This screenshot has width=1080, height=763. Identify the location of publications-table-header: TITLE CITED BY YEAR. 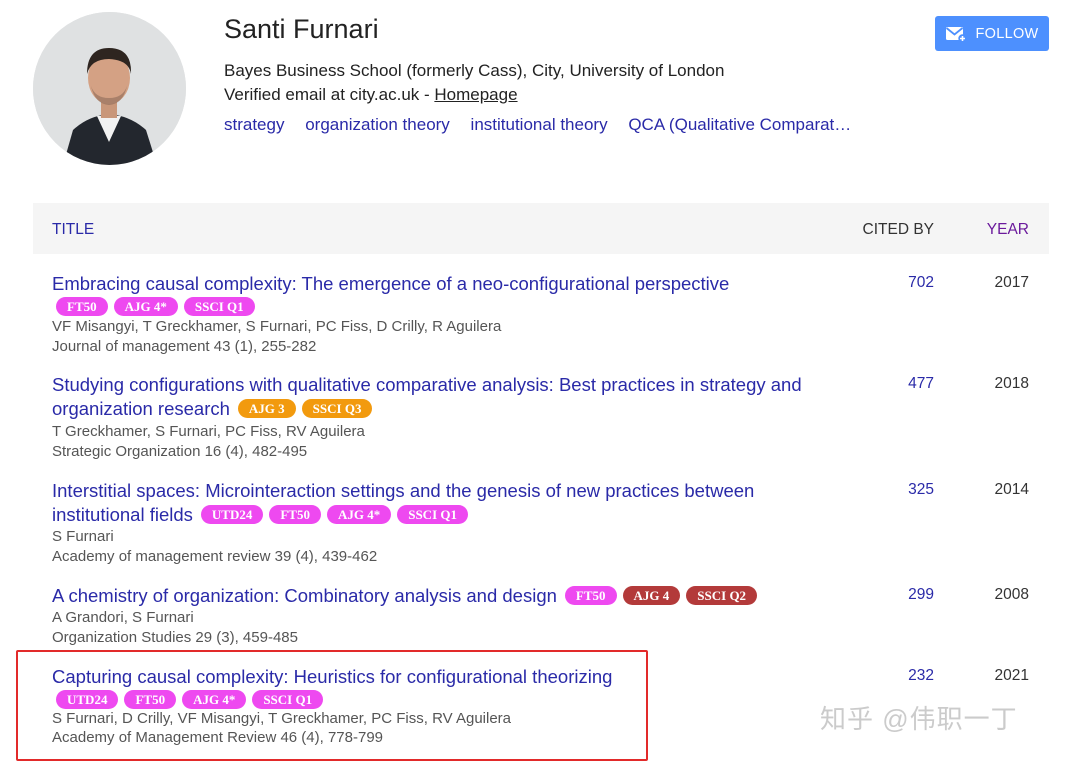
(541, 228).